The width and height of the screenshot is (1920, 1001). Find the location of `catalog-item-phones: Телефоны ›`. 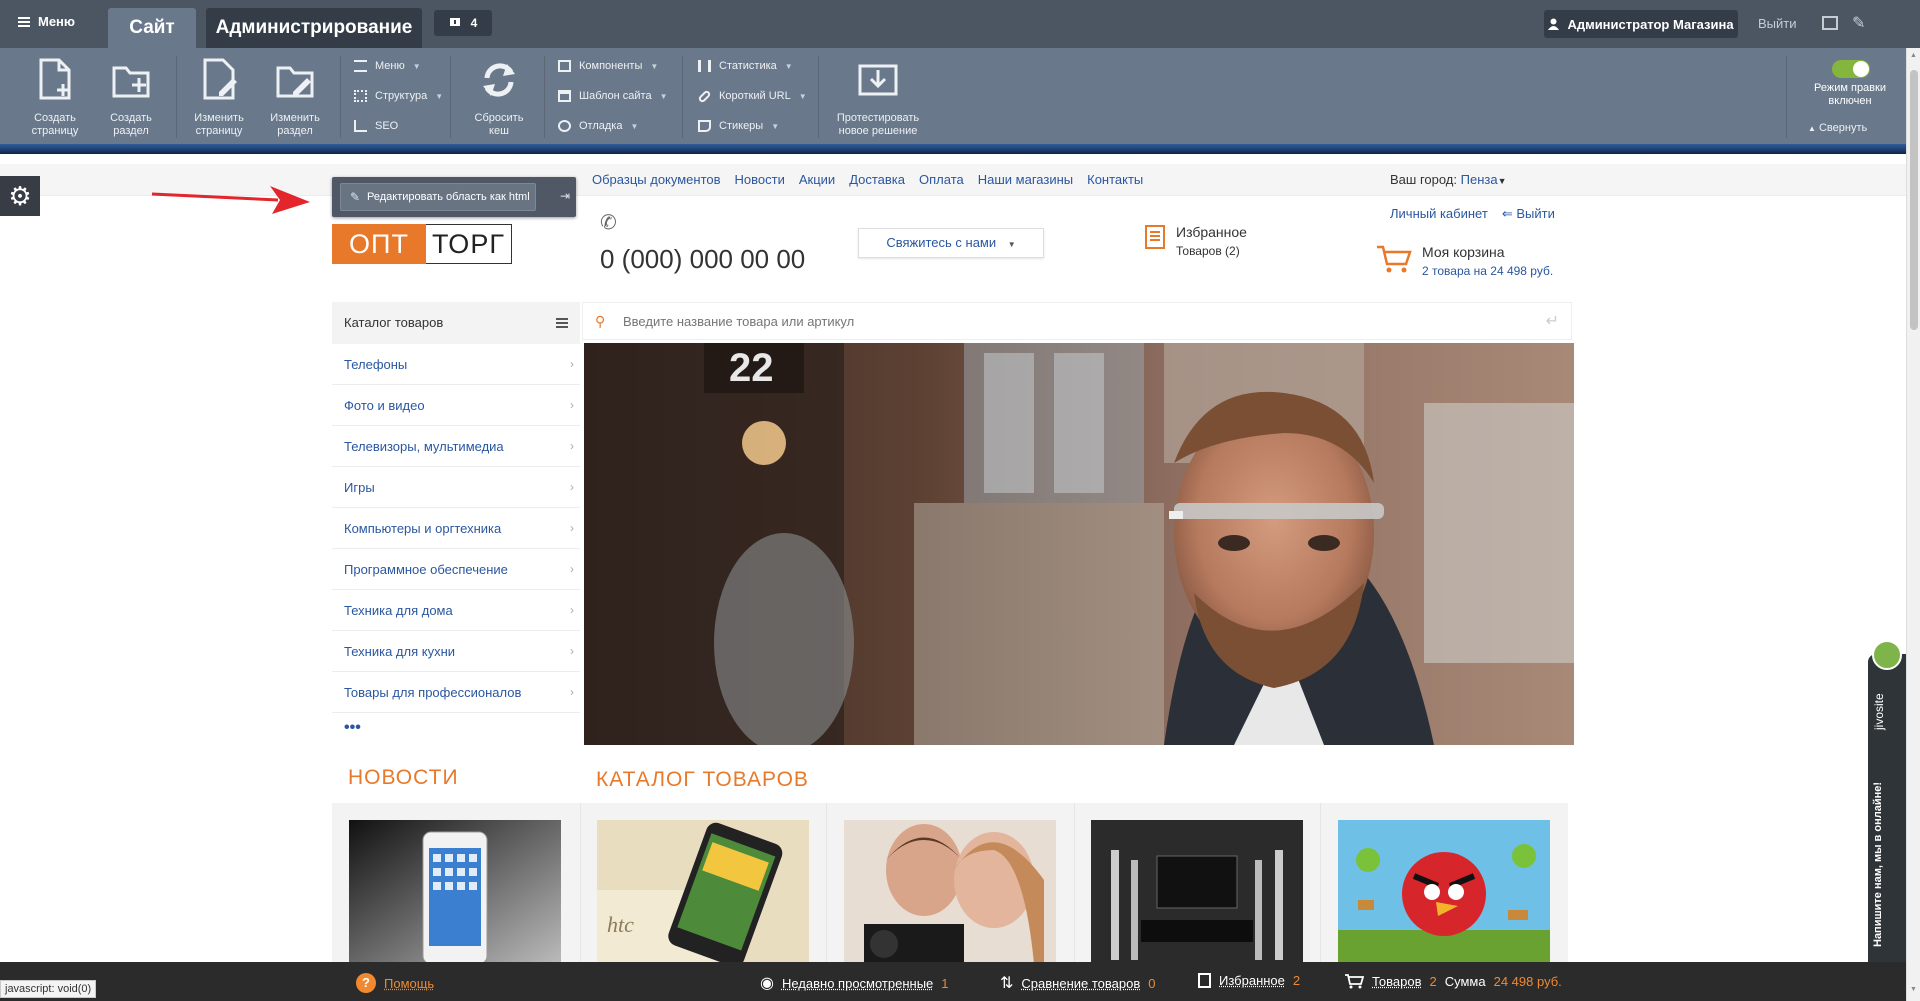

catalog-item-phones: Телефоны › is located at coordinates (456, 364).